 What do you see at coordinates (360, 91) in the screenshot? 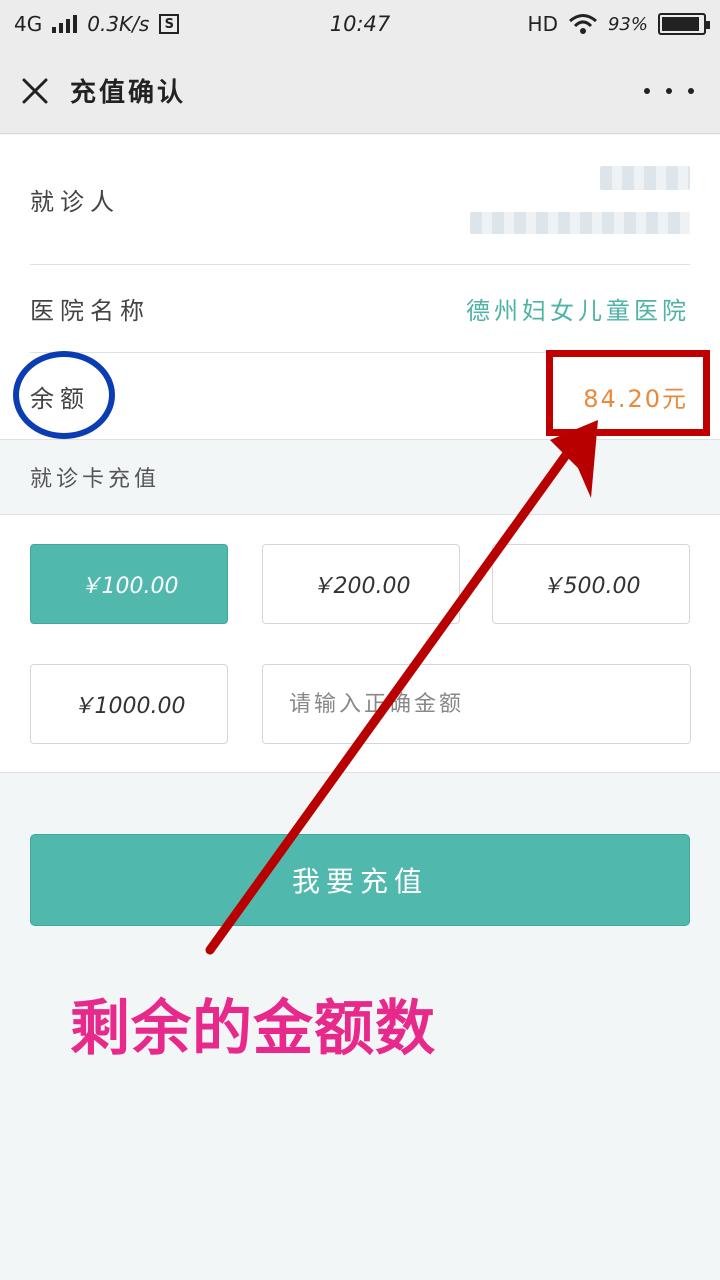
I see `nav-bar: 充值确认` at bounding box center [360, 91].